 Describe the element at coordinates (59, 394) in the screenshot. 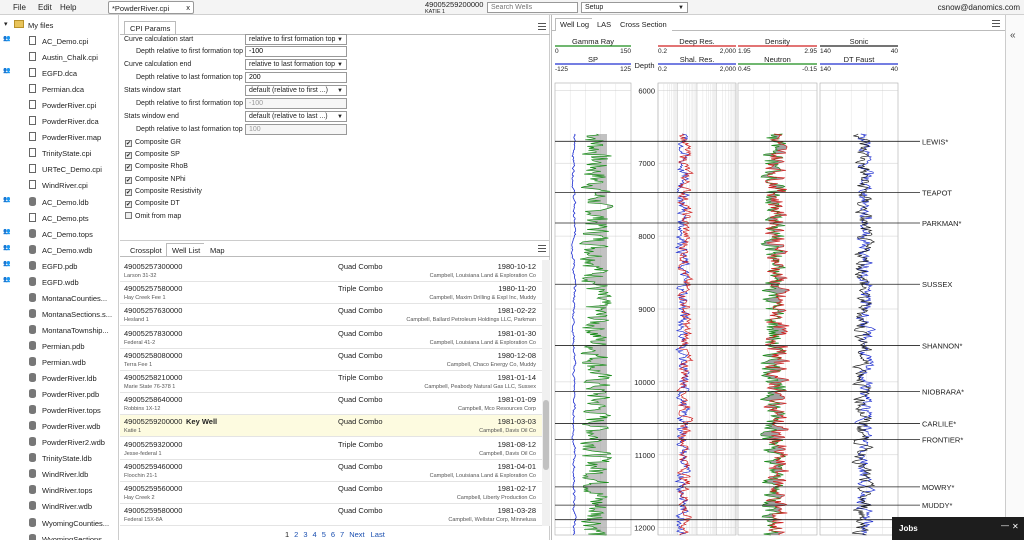

I see `sidebar-item: PowderRiver.pdb` at that location.